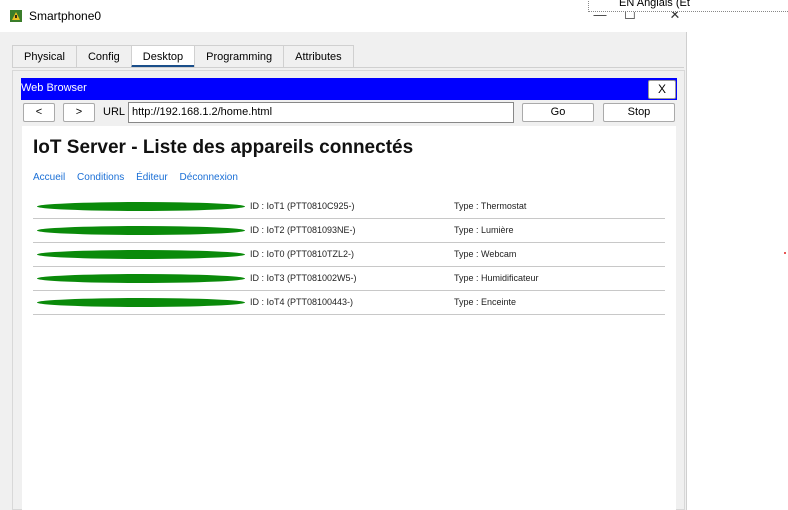  What do you see at coordinates (209, 177) in the screenshot?
I see `link-deconnexion: Déconnexion` at bounding box center [209, 177].